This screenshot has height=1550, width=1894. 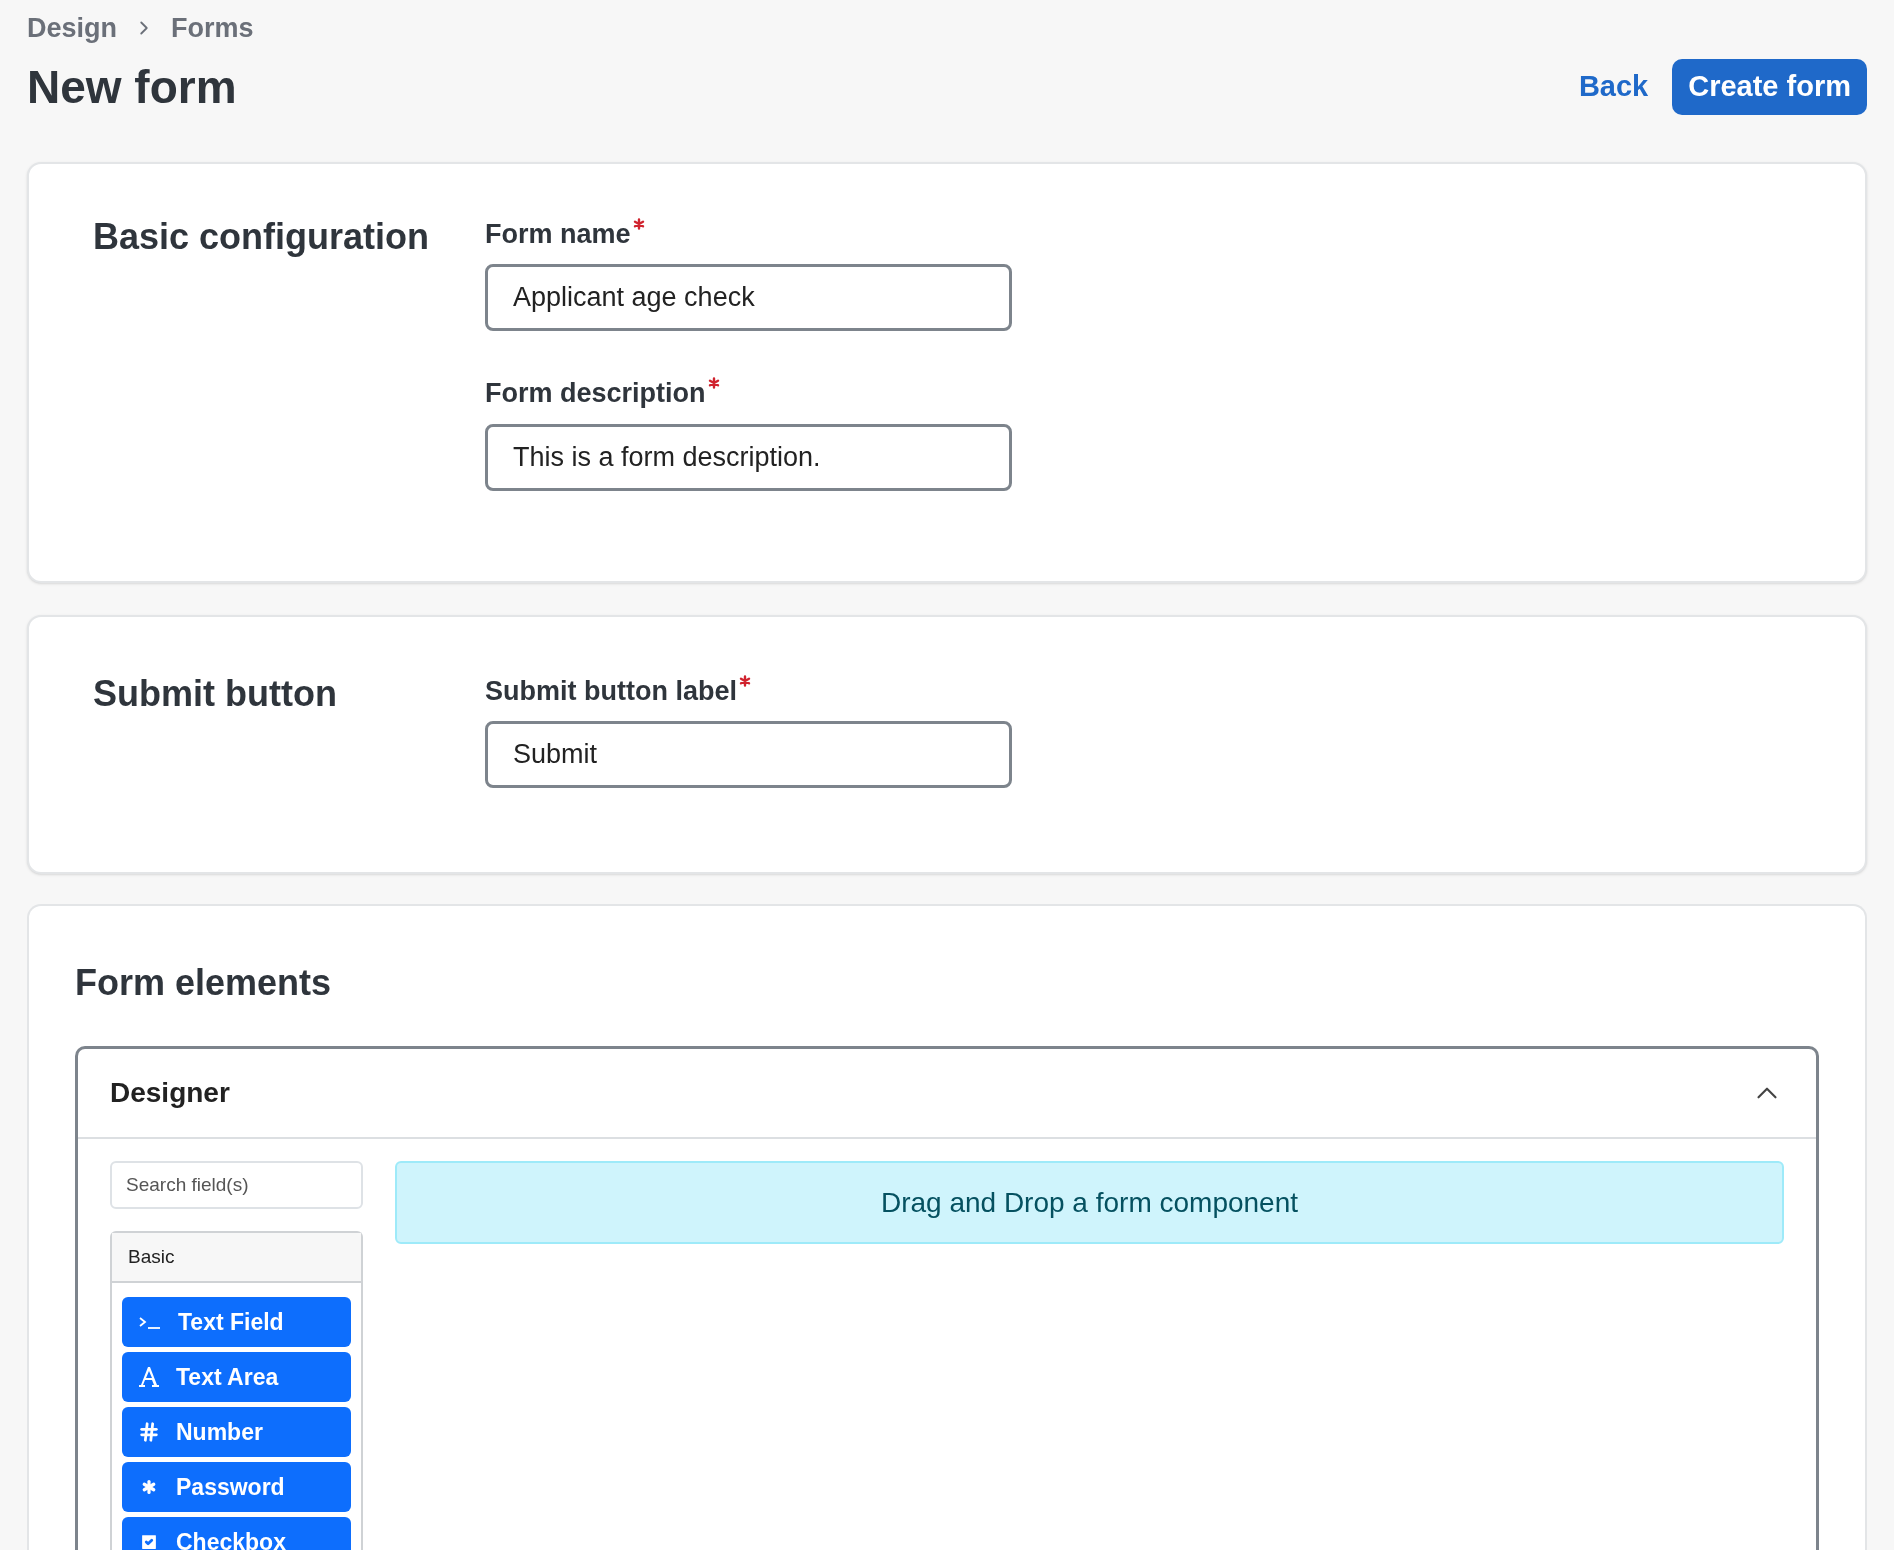 What do you see at coordinates (595, 393) in the screenshot?
I see `field-label: Form description` at bounding box center [595, 393].